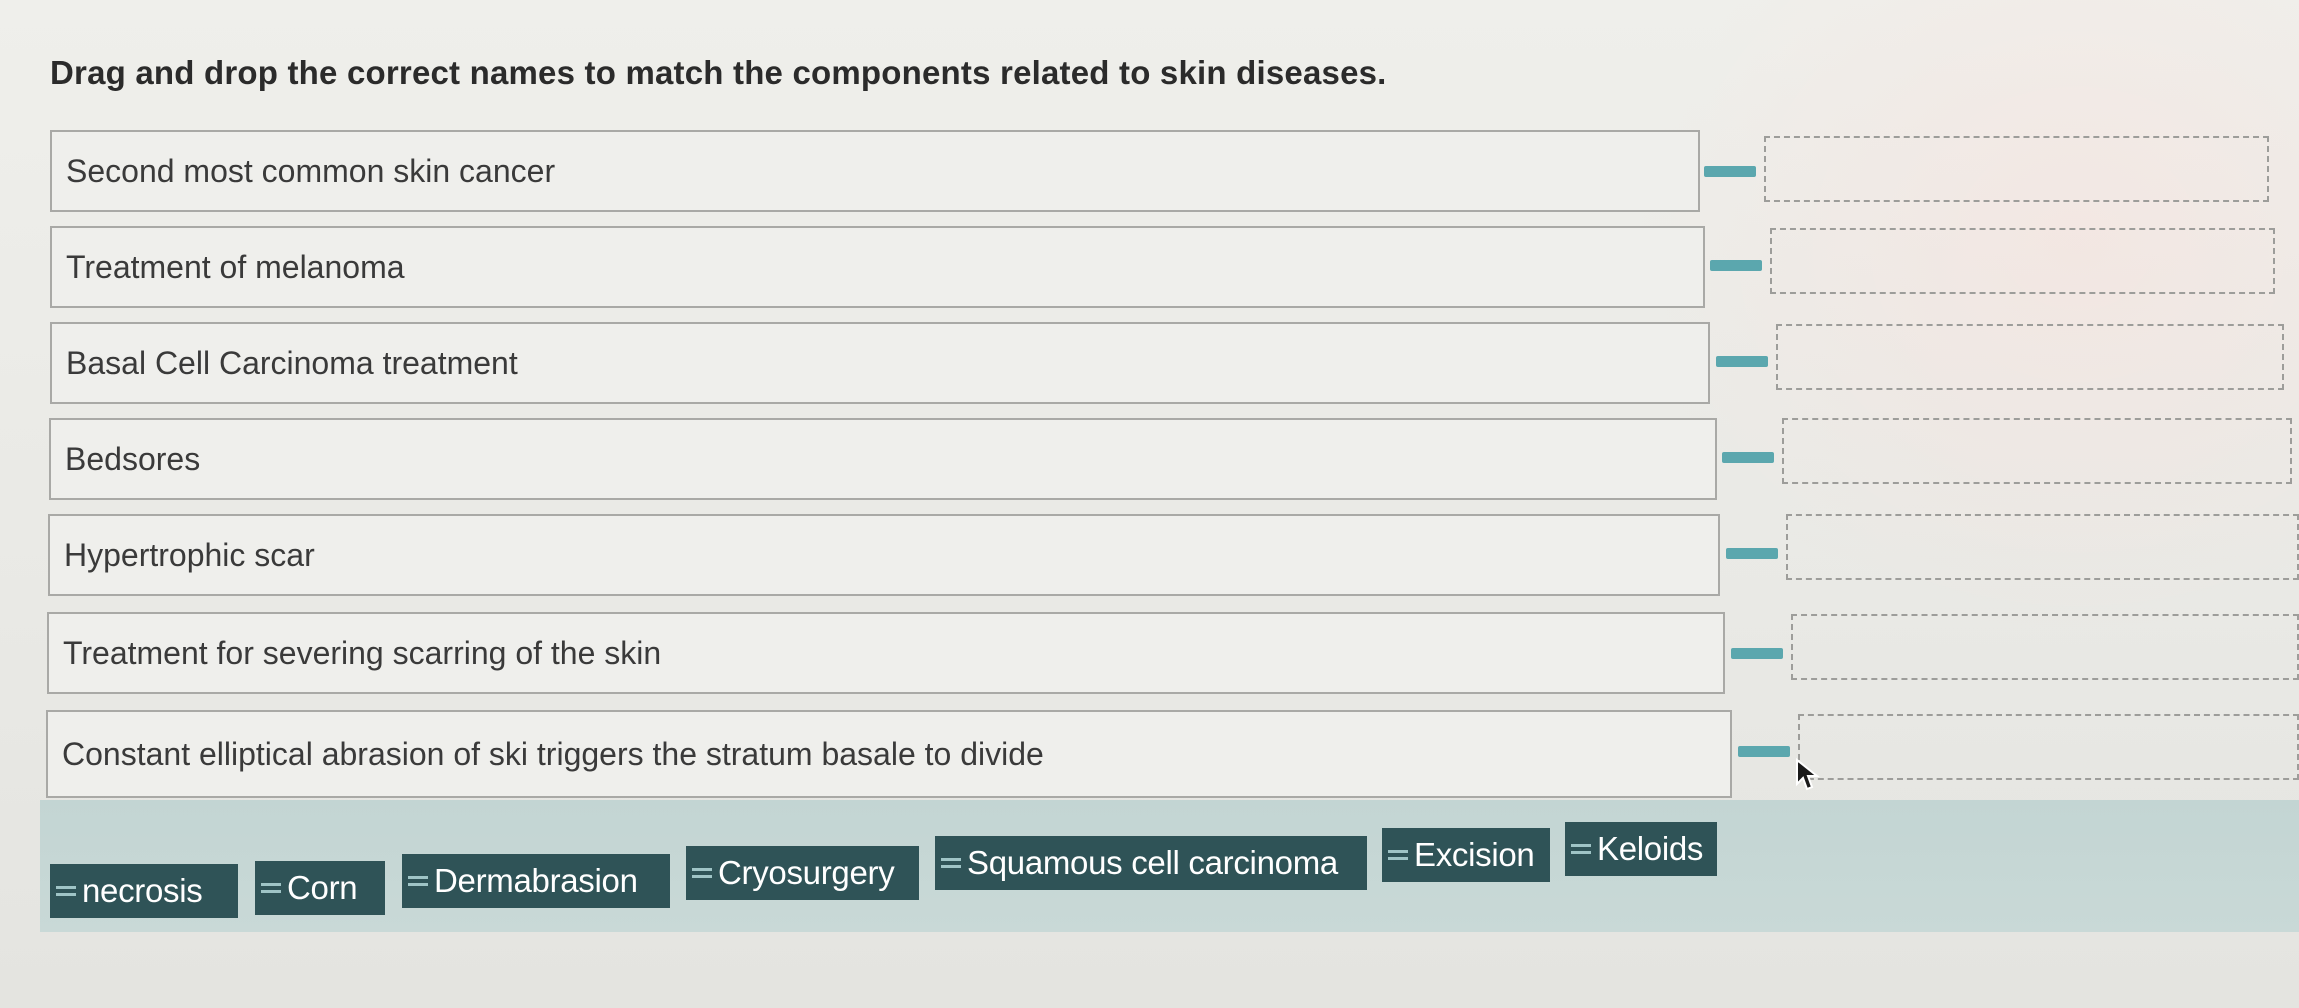 The width and height of the screenshot is (2299, 1008). I want to click on answer-chip-corn: Corn, so click(320, 888).